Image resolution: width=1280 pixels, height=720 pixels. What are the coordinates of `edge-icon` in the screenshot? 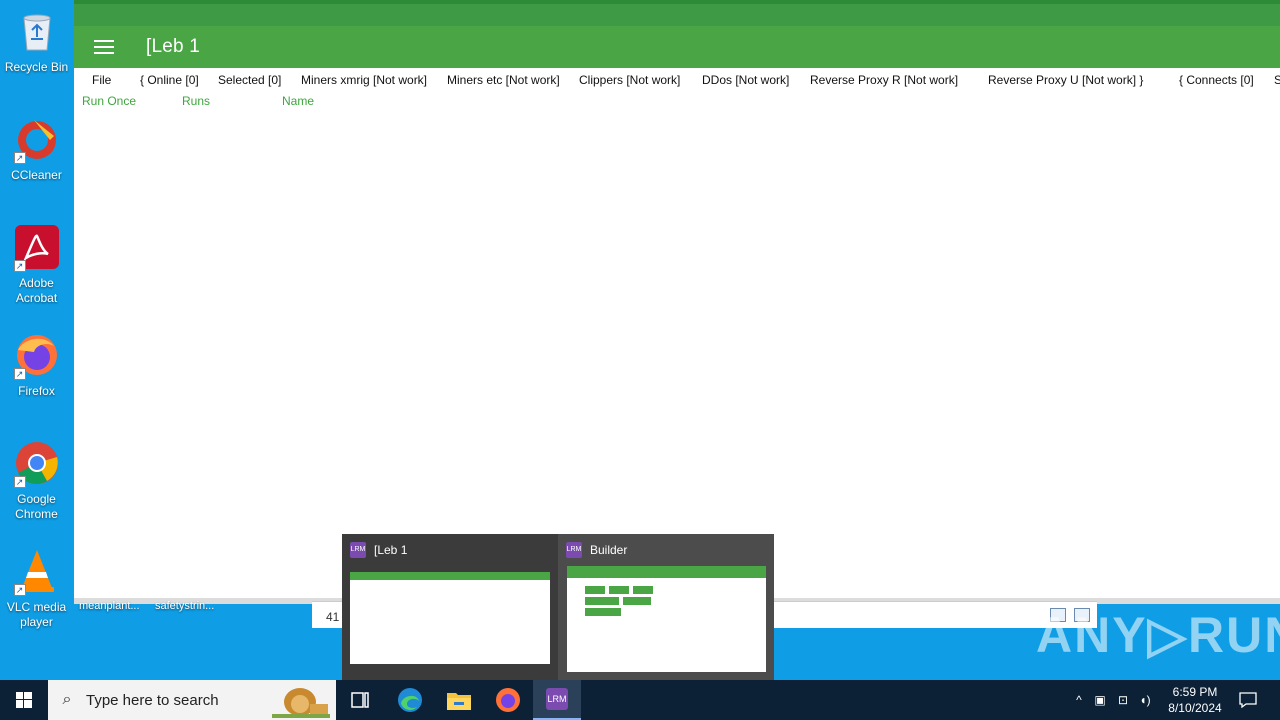 It's located at (410, 700).